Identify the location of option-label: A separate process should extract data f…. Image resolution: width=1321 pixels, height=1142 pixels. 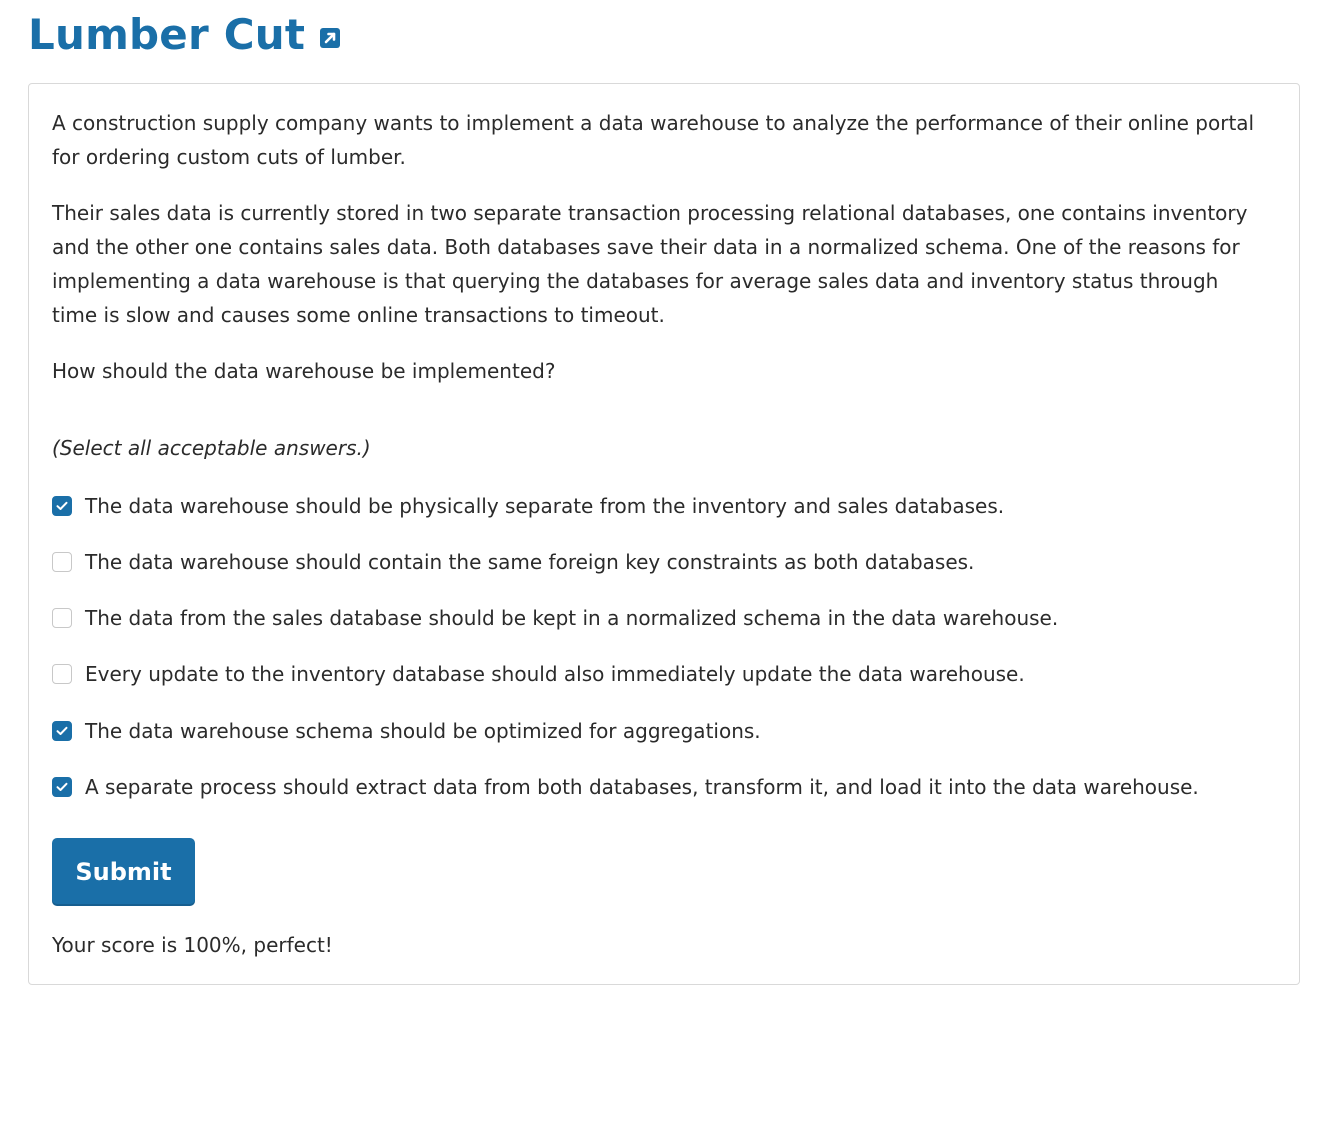
(642, 787).